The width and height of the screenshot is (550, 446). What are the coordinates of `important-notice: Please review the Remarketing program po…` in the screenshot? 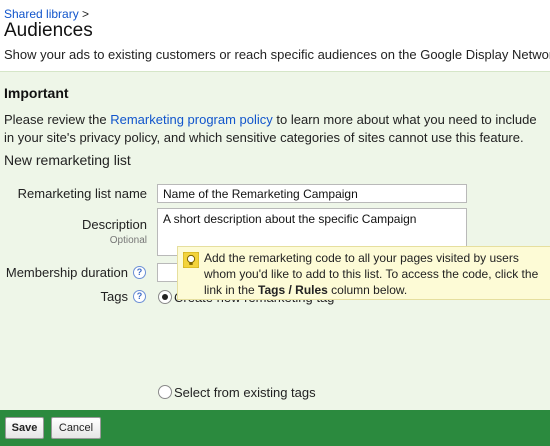 It's located at (277, 129).